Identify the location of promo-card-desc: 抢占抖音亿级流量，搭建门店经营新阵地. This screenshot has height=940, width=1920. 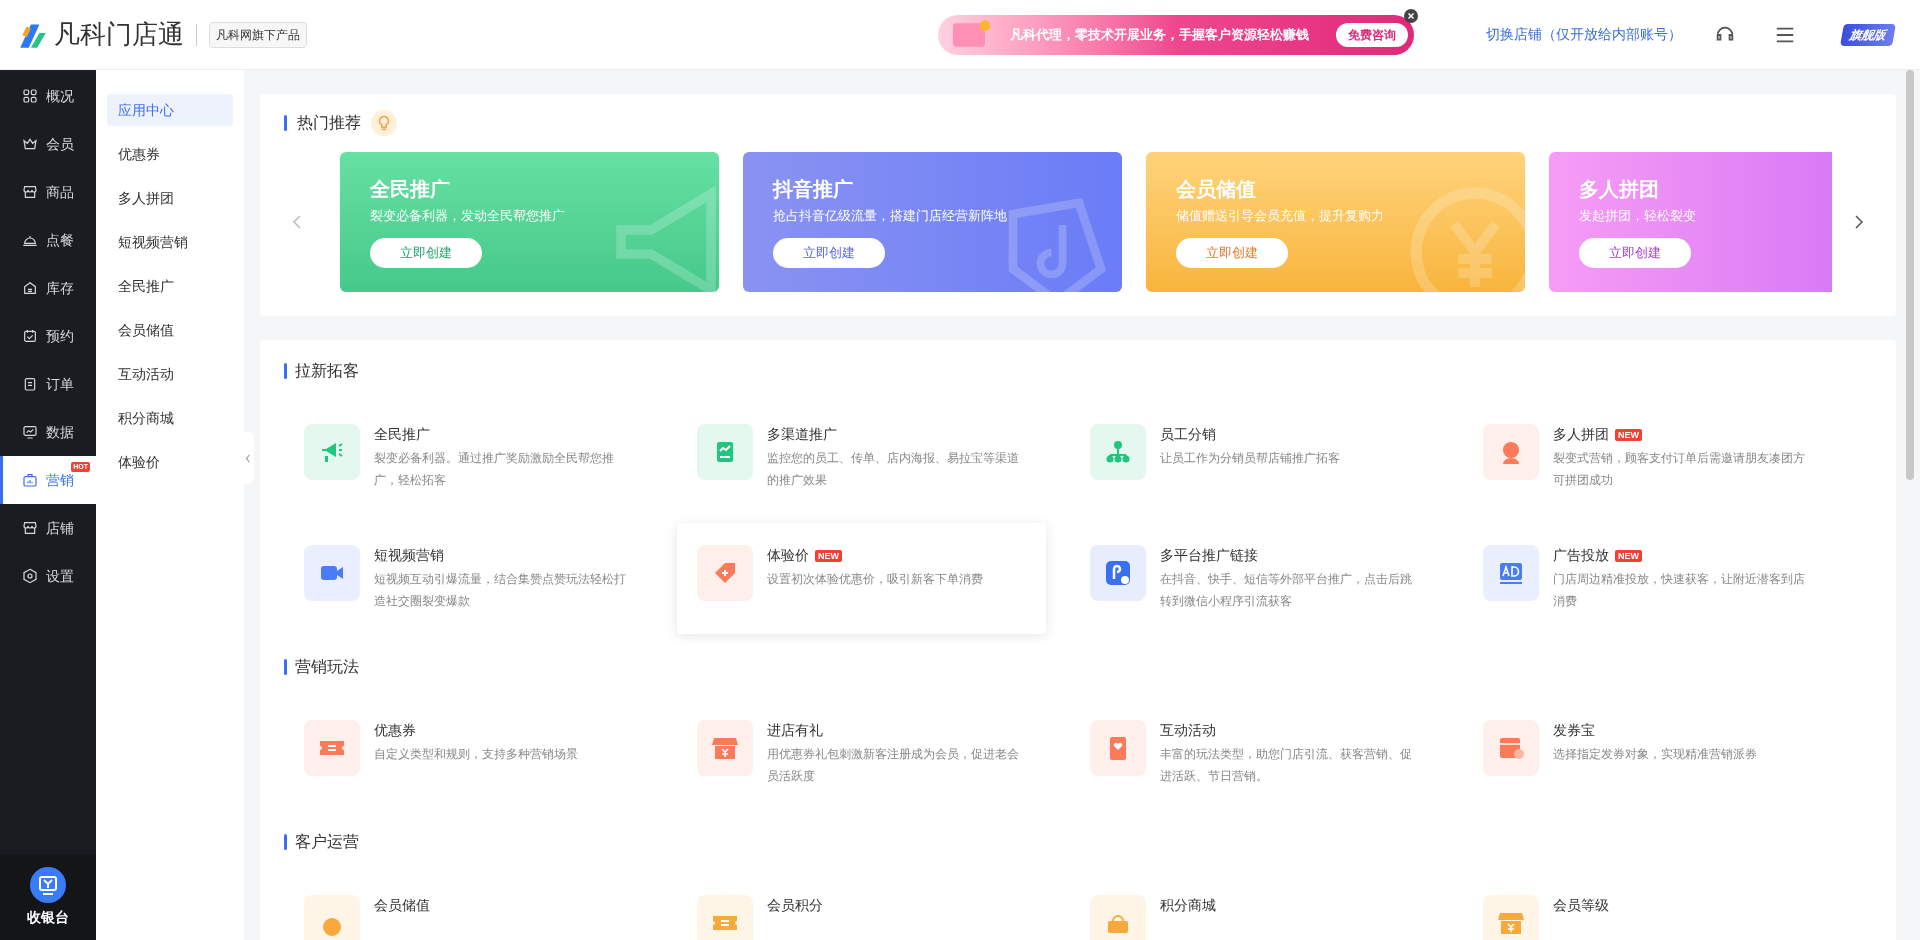
(890, 216).